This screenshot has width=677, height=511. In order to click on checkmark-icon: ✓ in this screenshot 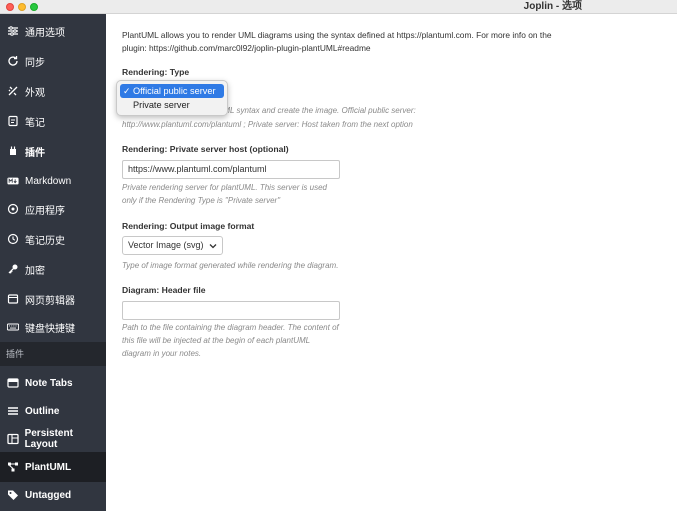, I will do `click(127, 91)`.